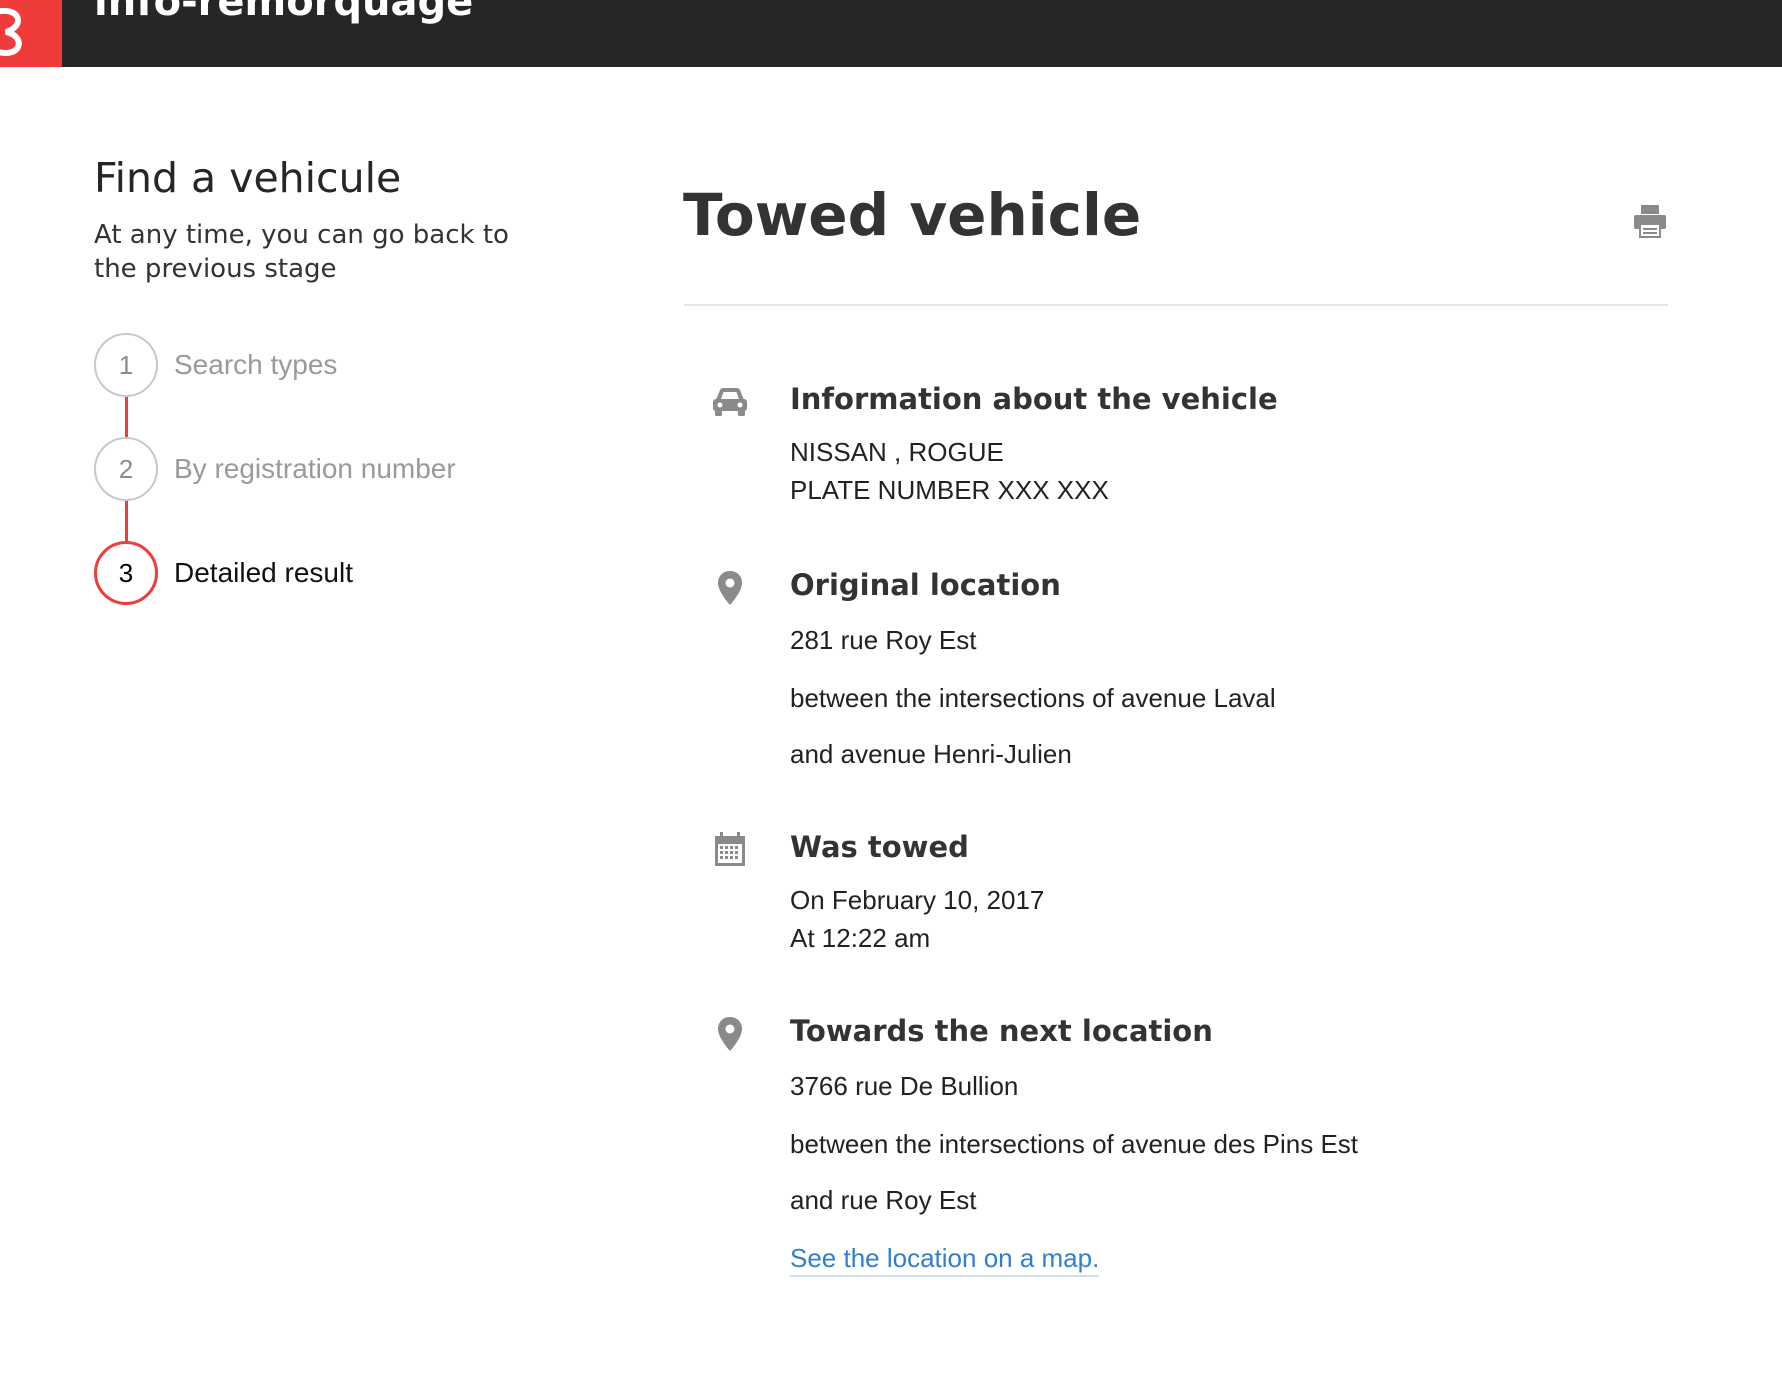  I want to click on step-label: By registration number, so click(315, 468).